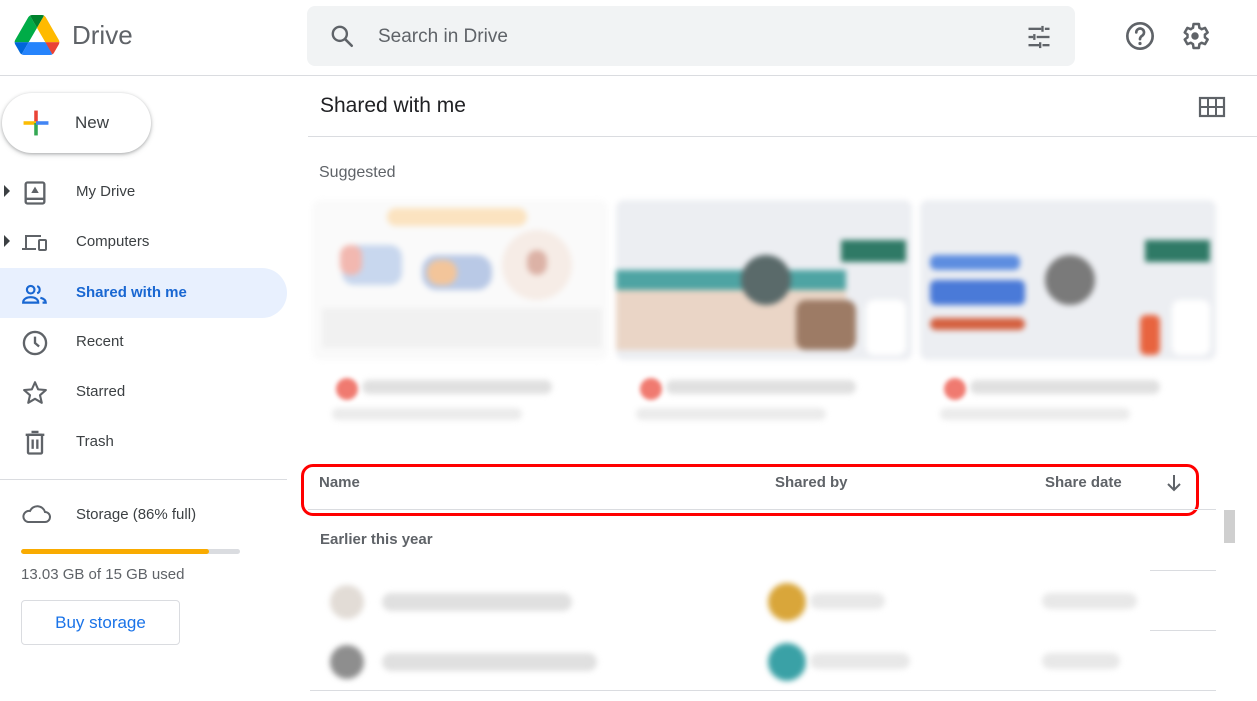 This screenshot has width=1257, height=701. I want to click on page-title: Shared with me, so click(393, 105).